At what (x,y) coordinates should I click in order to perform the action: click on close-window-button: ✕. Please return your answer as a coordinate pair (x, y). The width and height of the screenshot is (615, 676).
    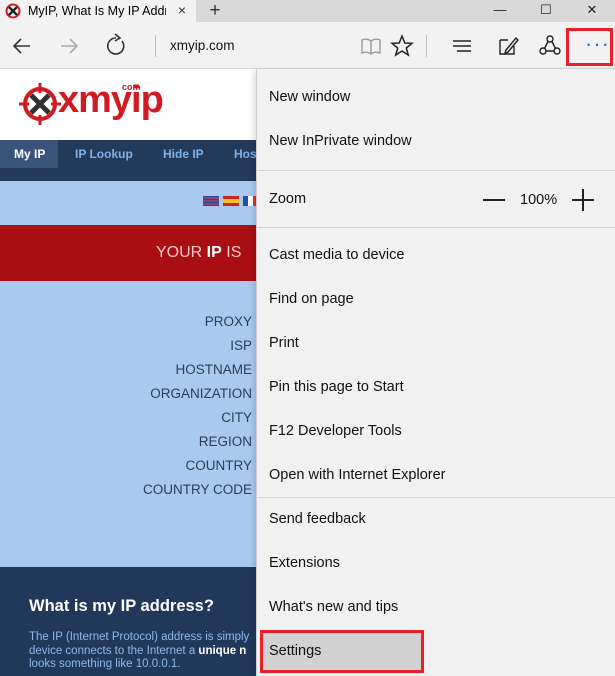
    Looking at the image, I should click on (592, 11).